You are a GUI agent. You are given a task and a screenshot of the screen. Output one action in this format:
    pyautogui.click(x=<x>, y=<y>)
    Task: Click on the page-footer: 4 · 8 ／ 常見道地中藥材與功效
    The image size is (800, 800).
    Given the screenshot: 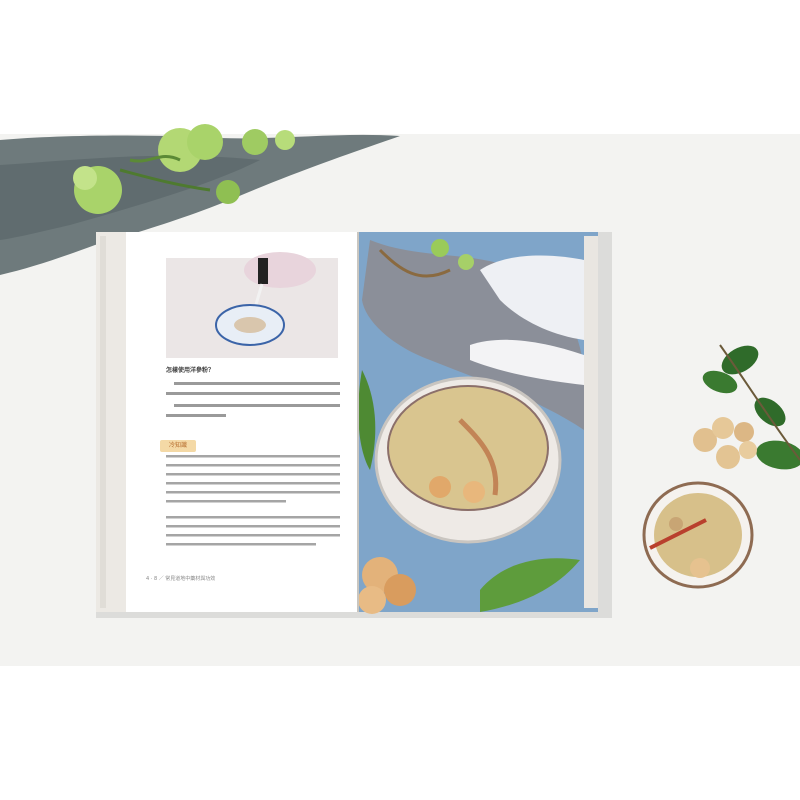 What is the action you would take?
    pyautogui.click(x=181, y=579)
    